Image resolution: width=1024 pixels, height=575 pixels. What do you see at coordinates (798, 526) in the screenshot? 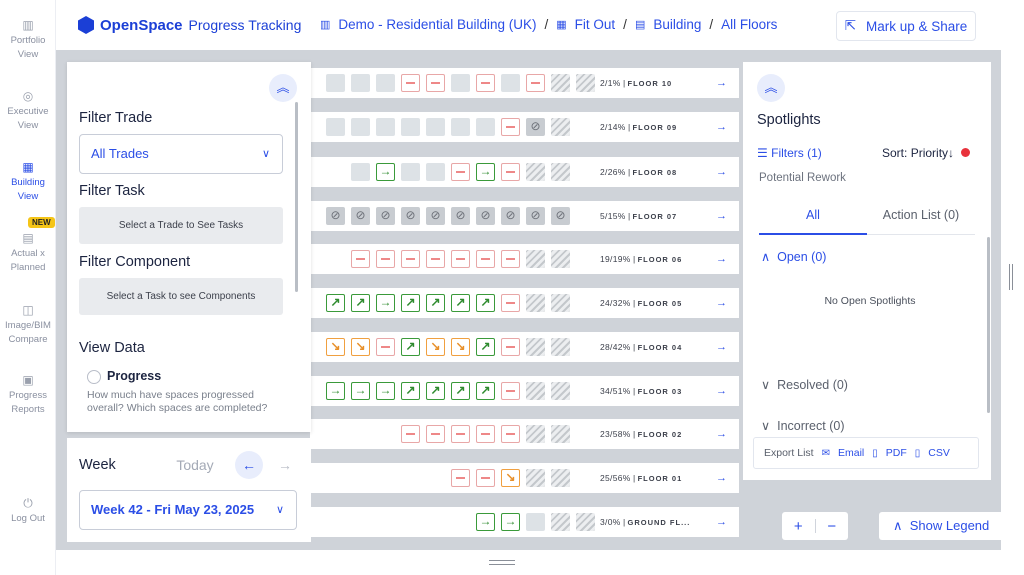
I see `zoom-in-button: +` at bounding box center [798, 526].